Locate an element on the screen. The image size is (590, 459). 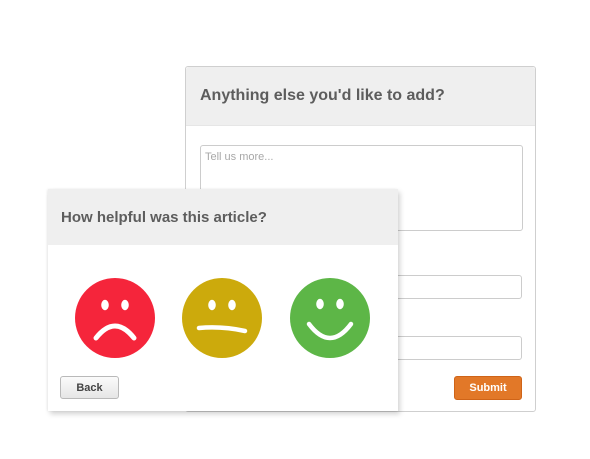
feedback-form-header: Anything else you'd like to add? is located at coordinates (360, 96).